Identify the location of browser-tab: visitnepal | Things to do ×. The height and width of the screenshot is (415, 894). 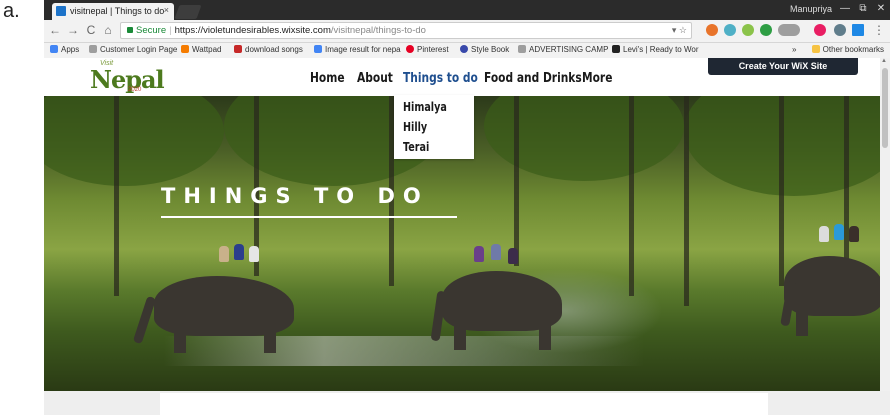
(113, 11).